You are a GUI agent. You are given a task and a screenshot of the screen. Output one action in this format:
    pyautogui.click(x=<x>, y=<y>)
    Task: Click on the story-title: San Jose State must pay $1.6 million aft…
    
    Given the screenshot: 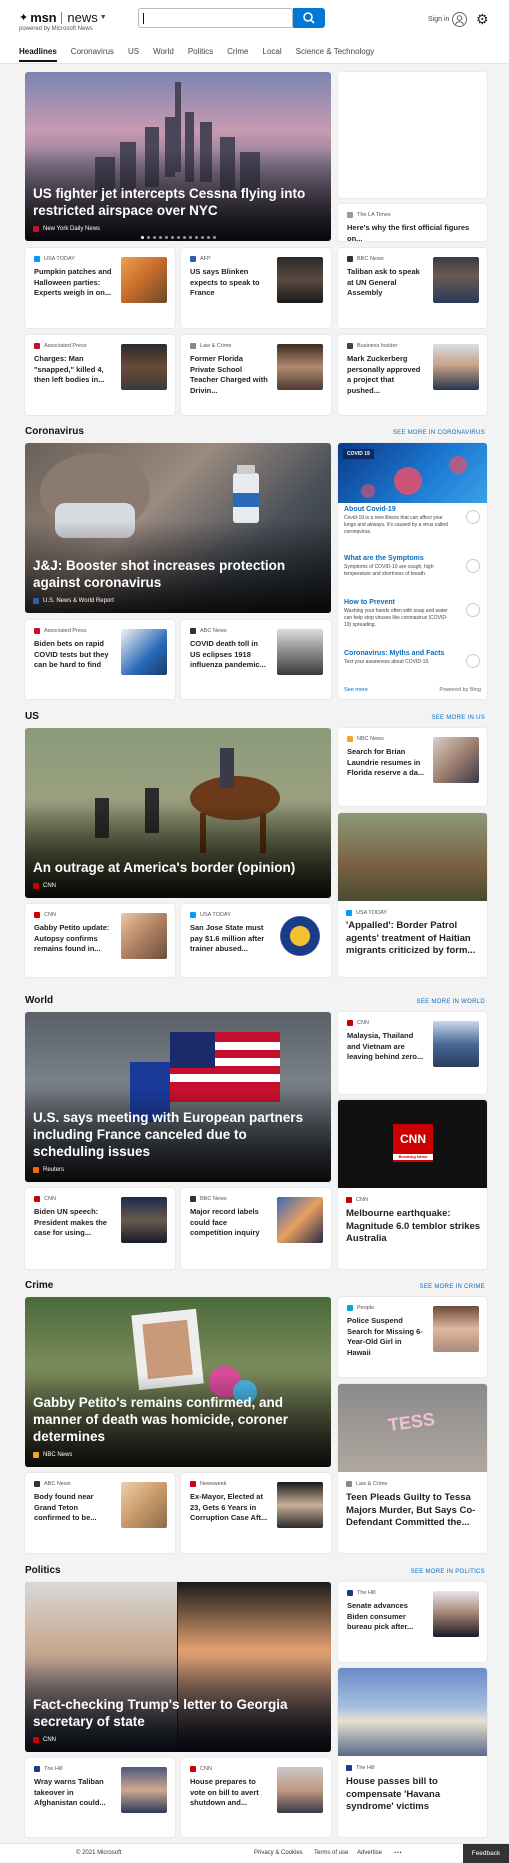 What is the action you would take?
    pyautogui.click(x=229, y=939)
    